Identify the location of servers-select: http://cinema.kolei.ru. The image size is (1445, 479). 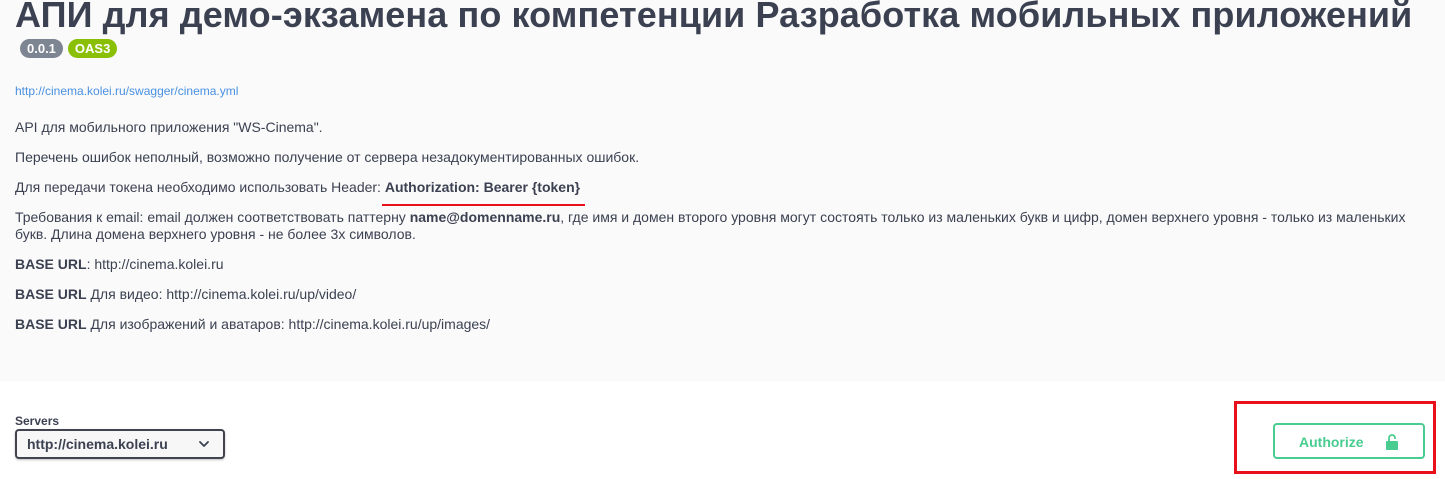
(120, 444).